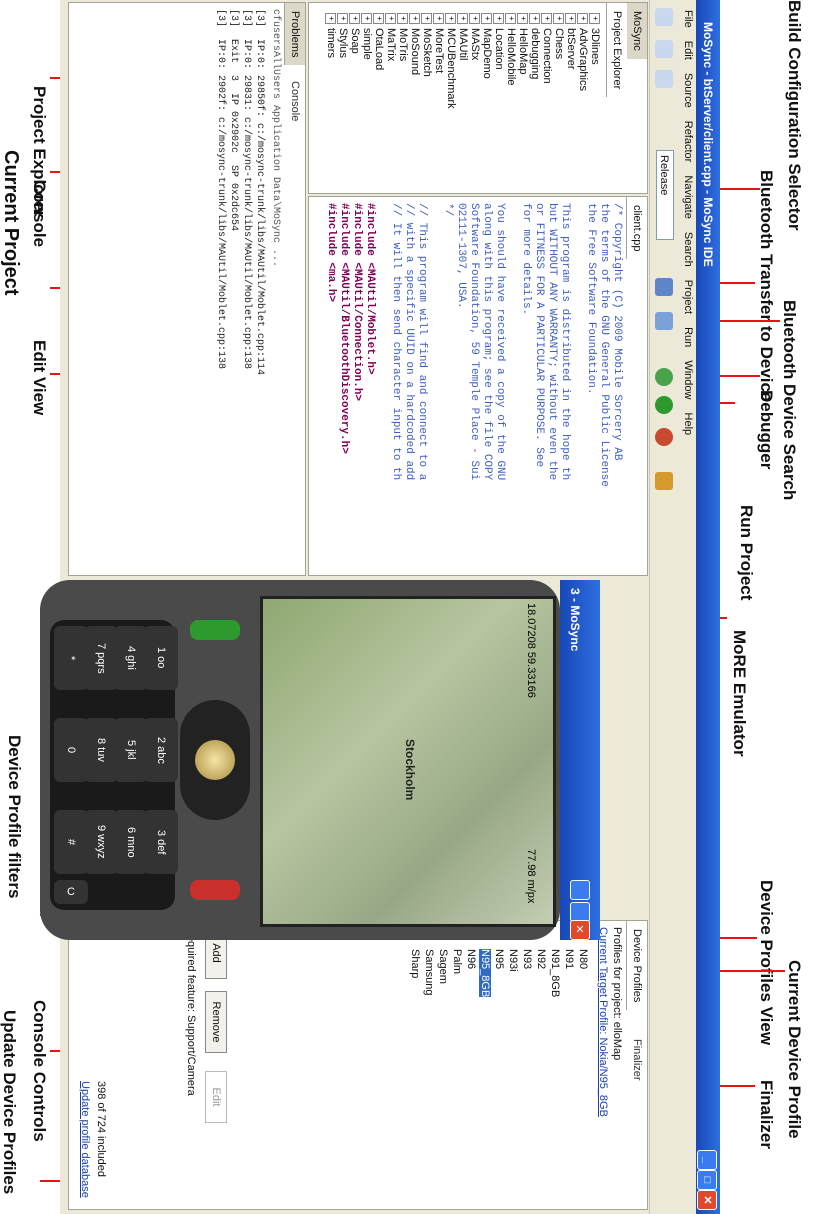  I want to click on profile-item: N93i, so click(513, 960).